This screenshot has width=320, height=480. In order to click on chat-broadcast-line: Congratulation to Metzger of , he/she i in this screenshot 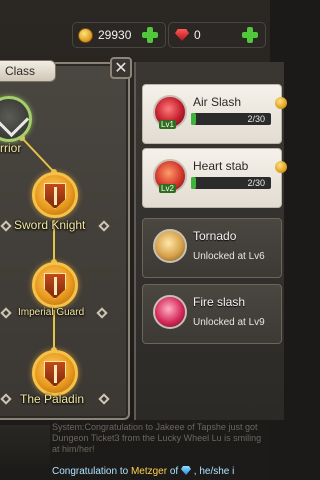, I will do `click(143, 471)`.